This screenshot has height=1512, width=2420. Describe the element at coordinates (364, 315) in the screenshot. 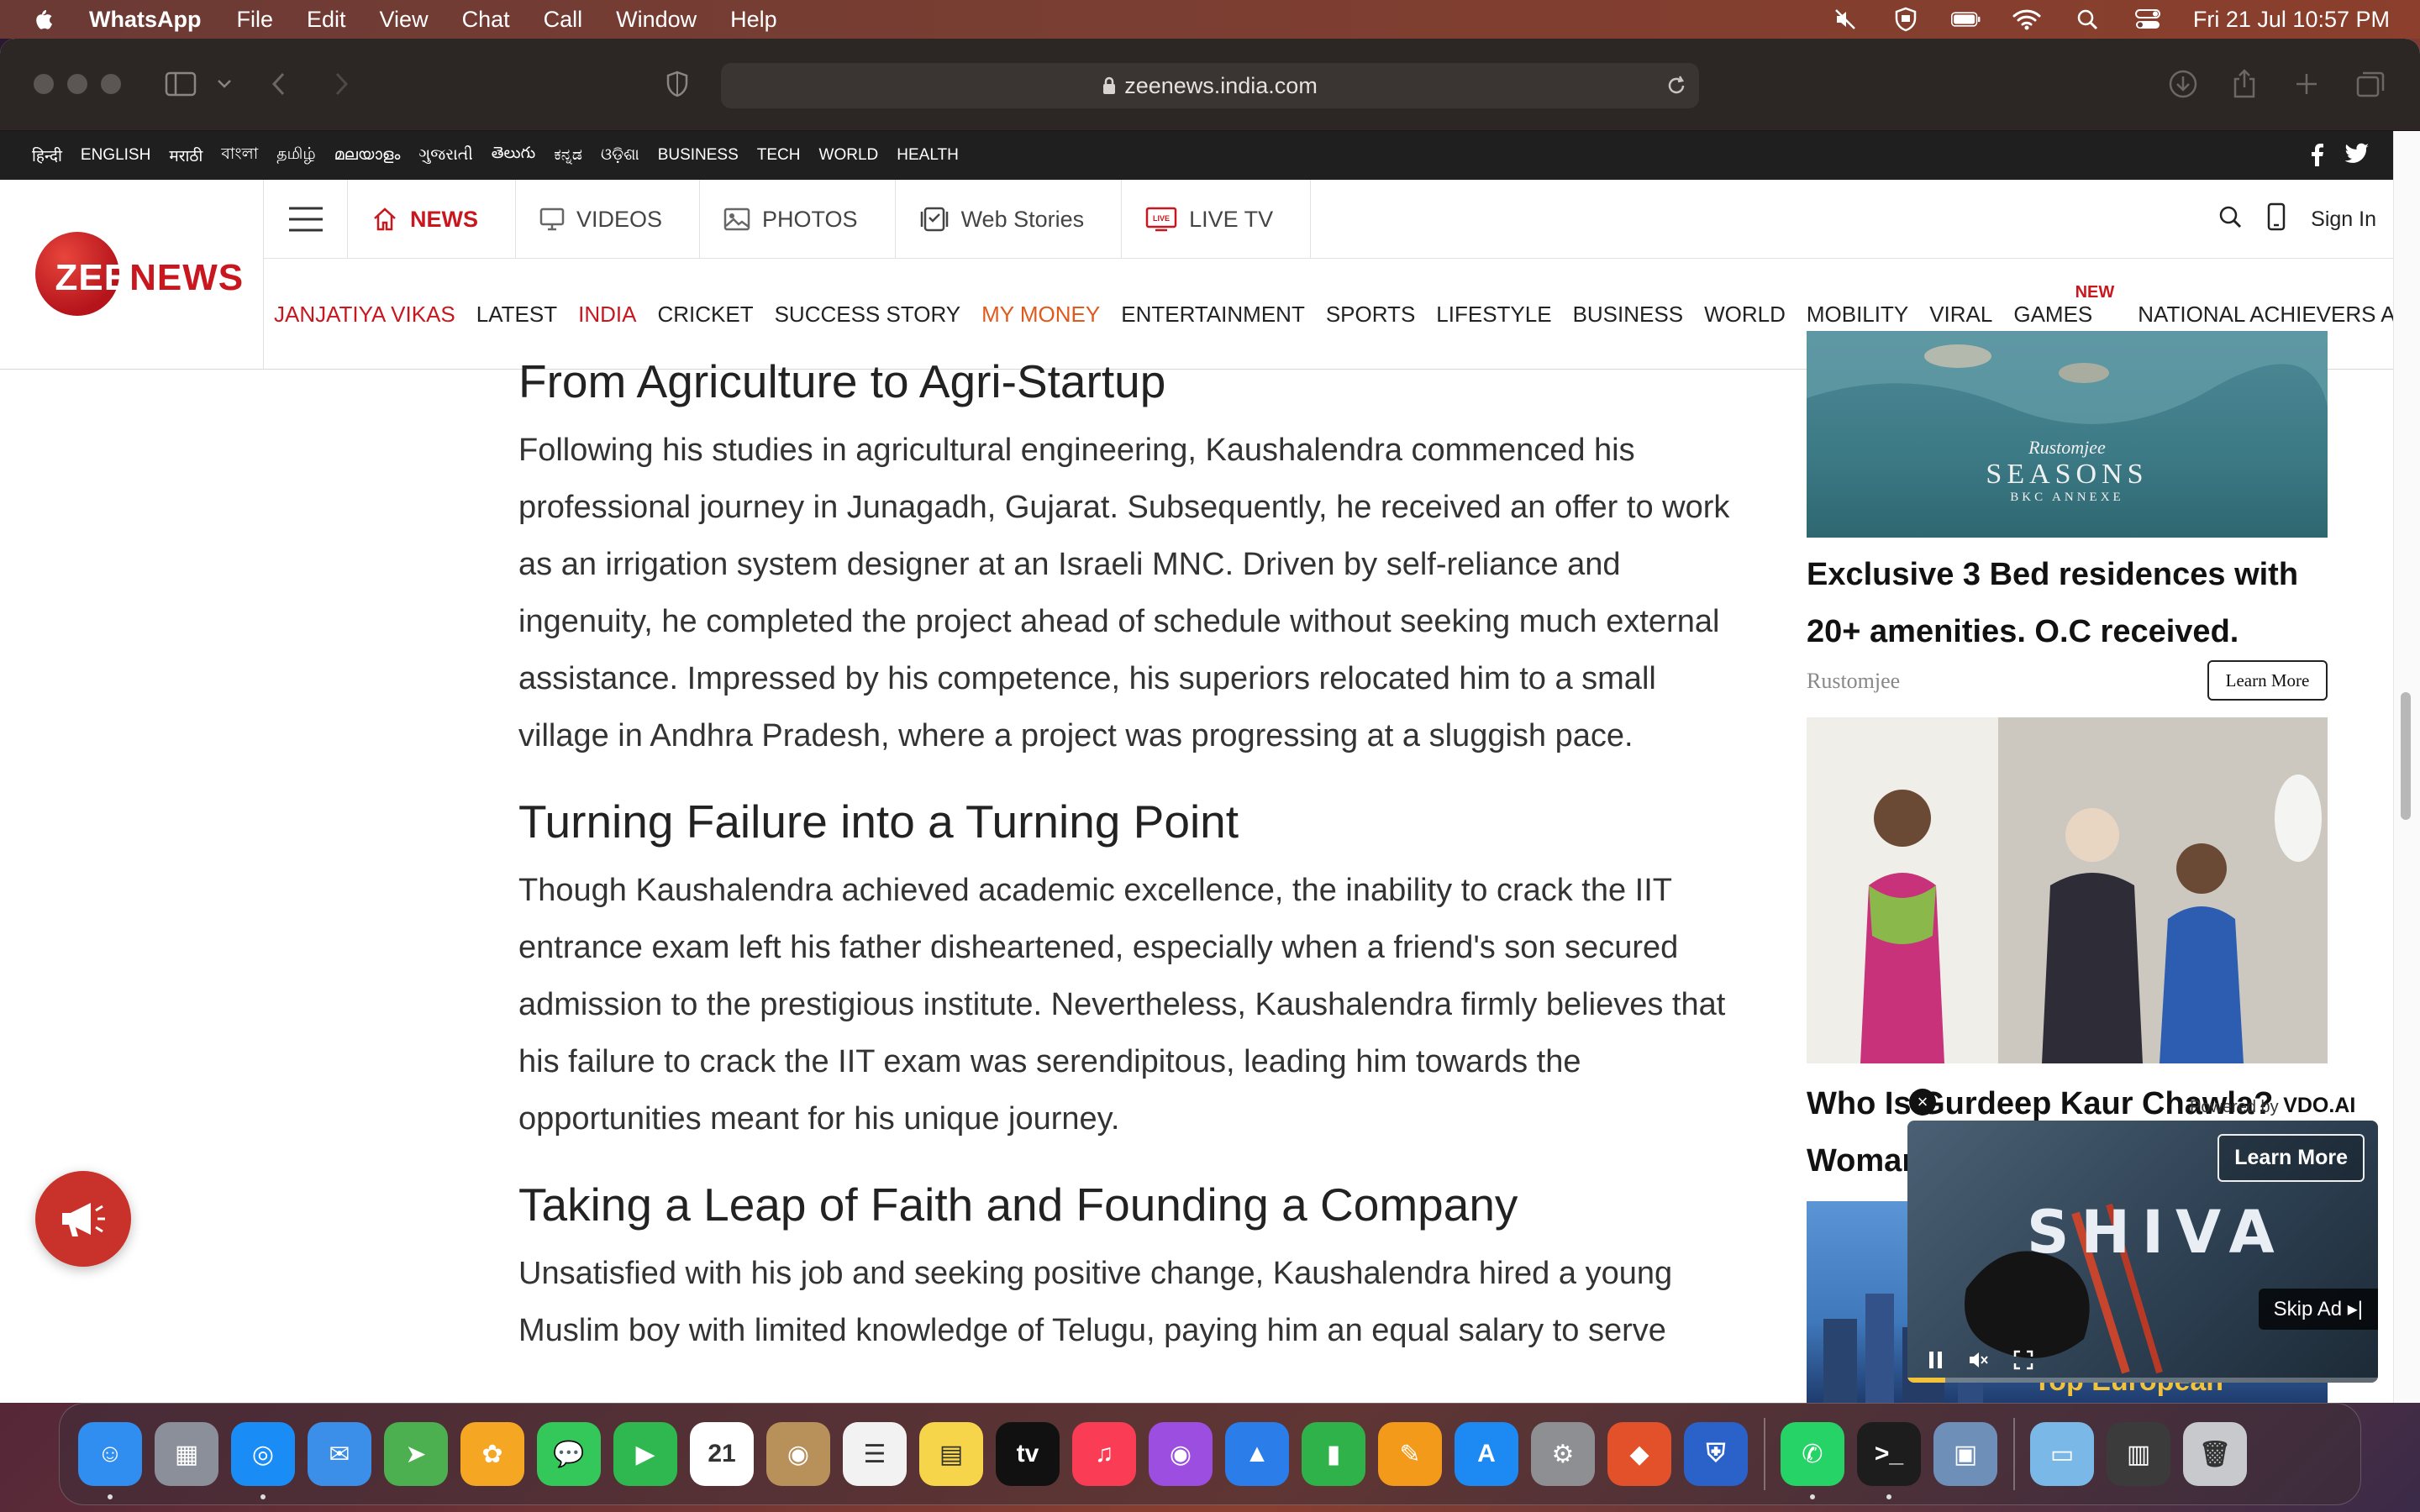

I see `cat-janjatiya-vikas: JANJATIYA VIKAS` at that location.